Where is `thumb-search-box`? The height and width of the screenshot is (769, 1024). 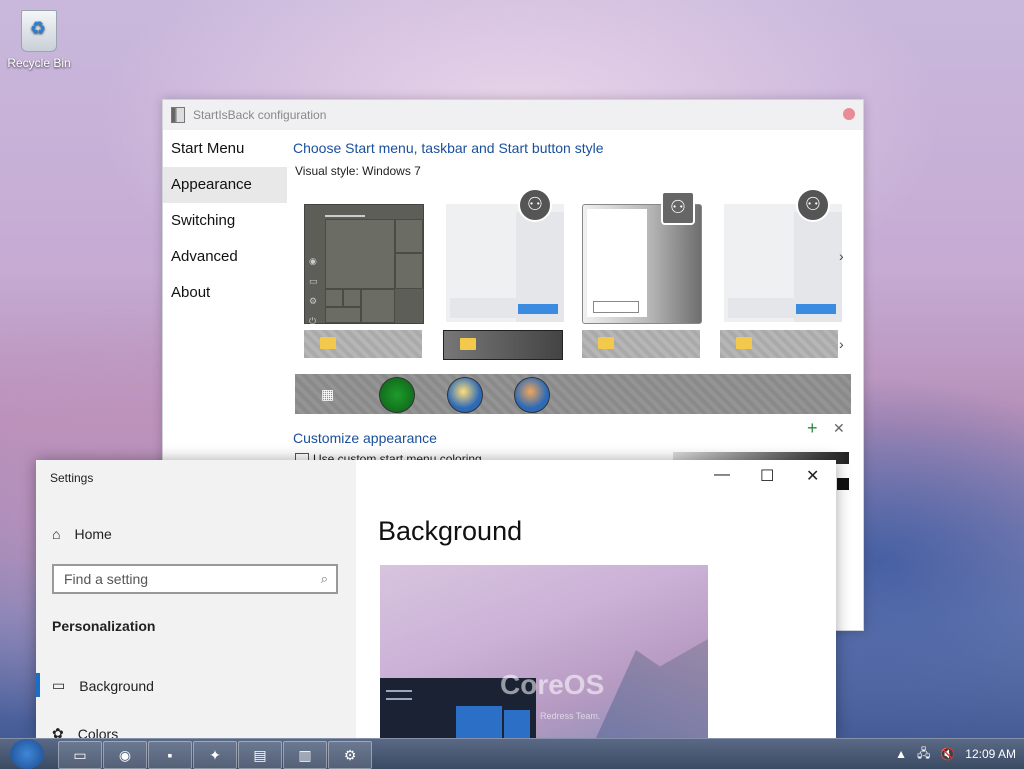 thumb-search-box is located at coordinates (616, 307).